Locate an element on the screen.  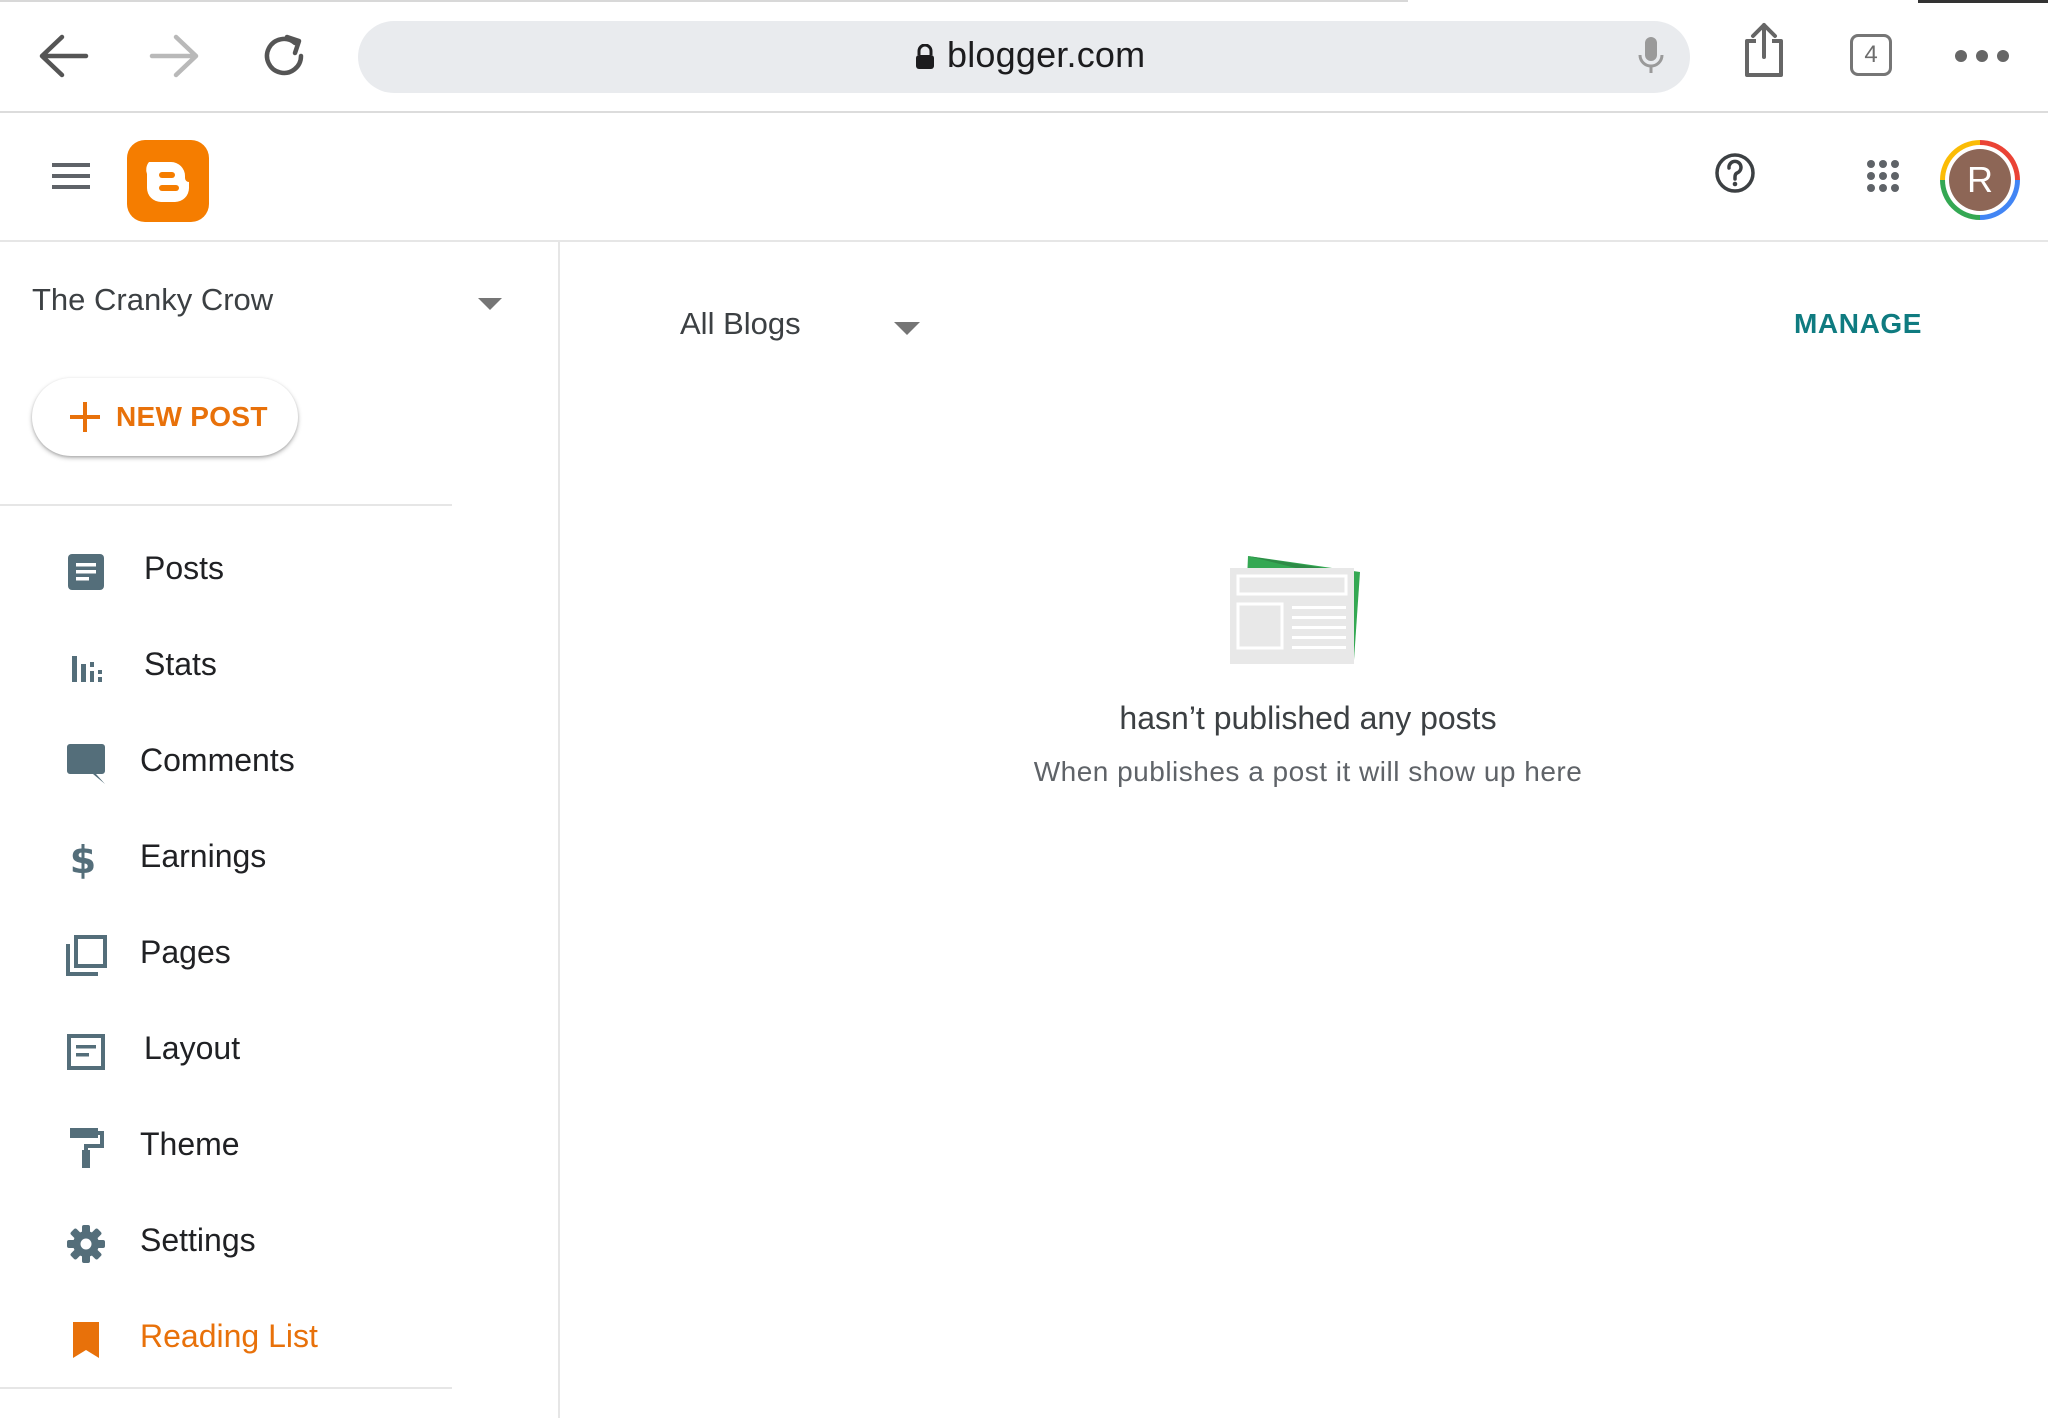
tabs-button: 4 is located at coordinates (1871, 55).